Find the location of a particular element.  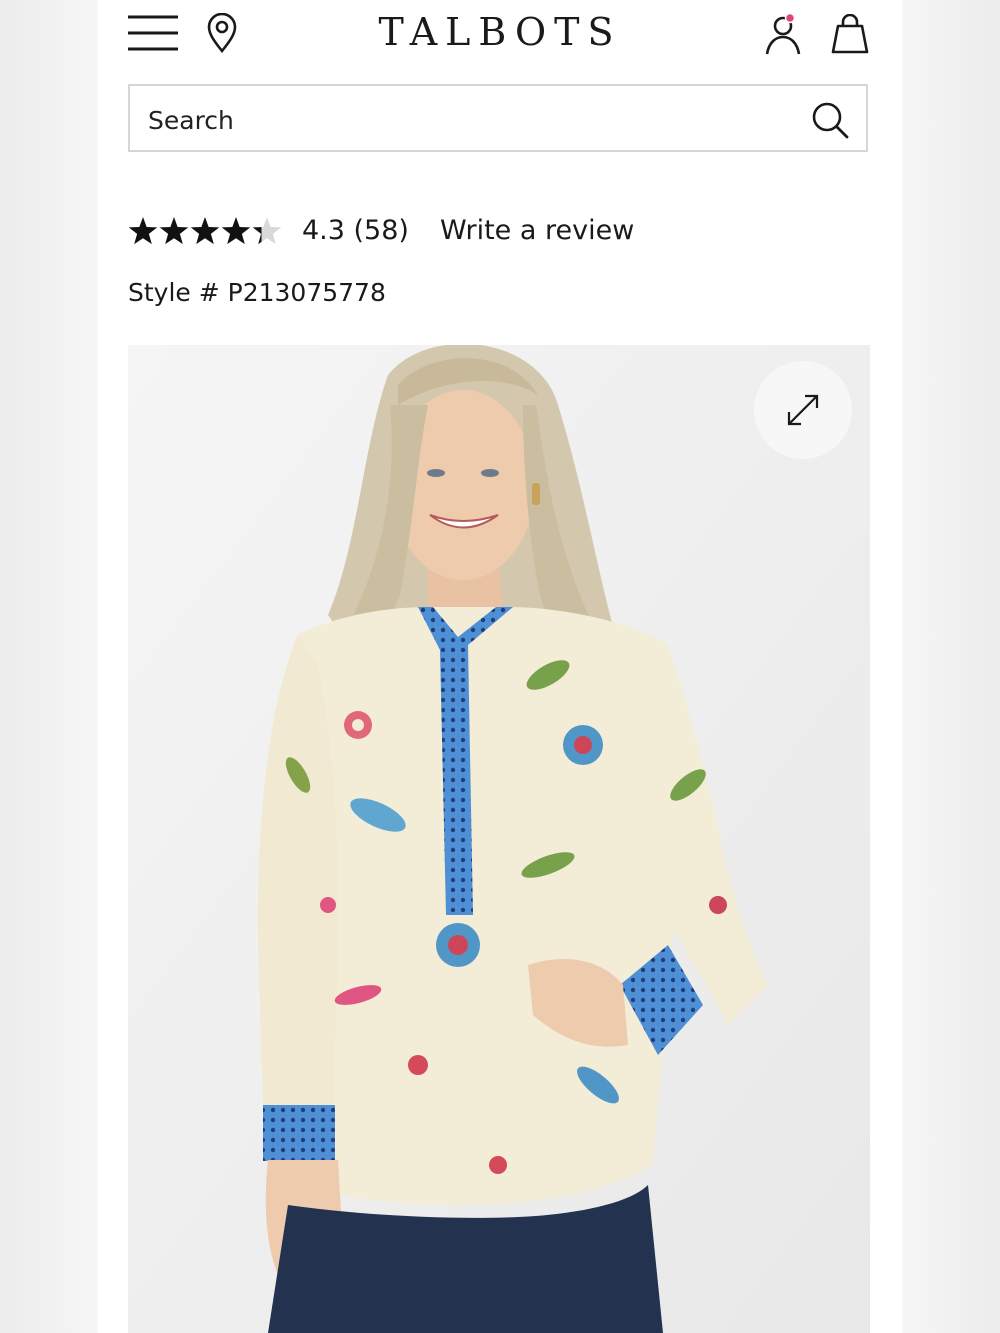

style-number: Style # P213075778 is located at coordinates (257, 292).